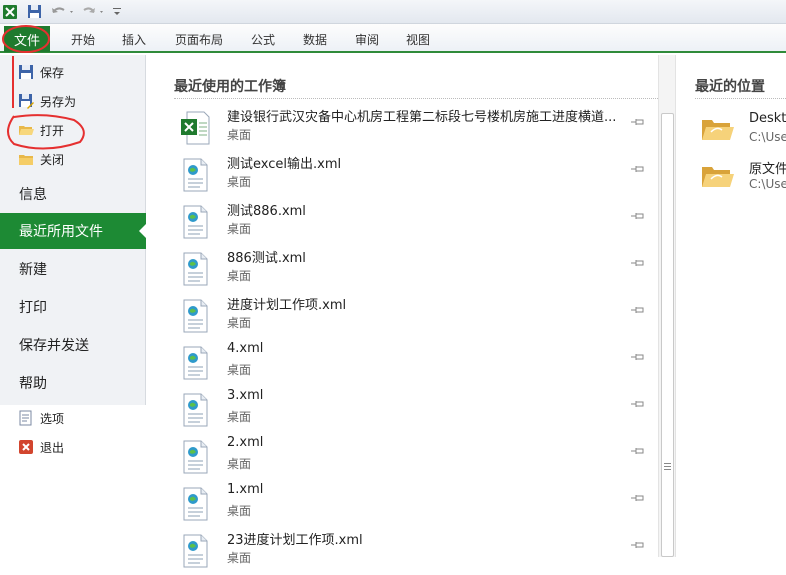 The width and height of the screenshot is (786, 575). I want to click on menu-help: 帮助, so click(73, 383).